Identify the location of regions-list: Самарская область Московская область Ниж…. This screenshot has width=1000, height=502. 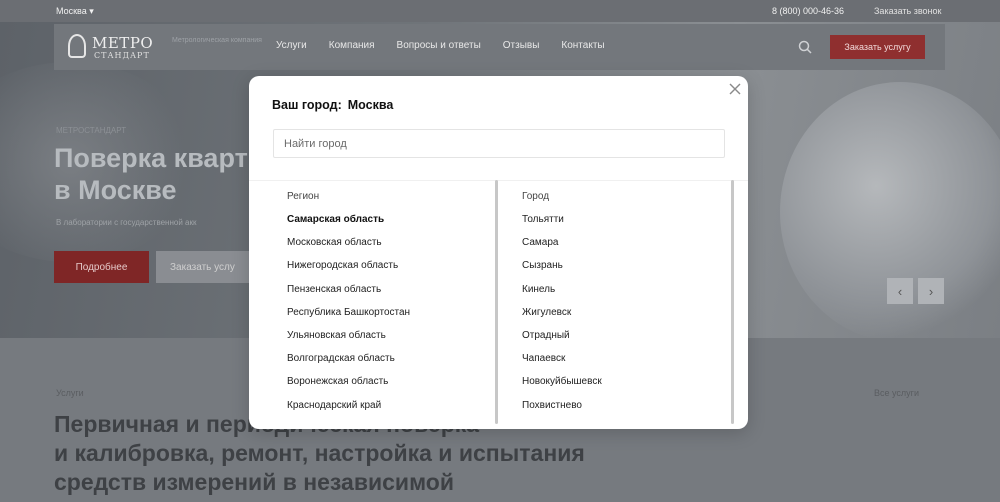
(348, 318).